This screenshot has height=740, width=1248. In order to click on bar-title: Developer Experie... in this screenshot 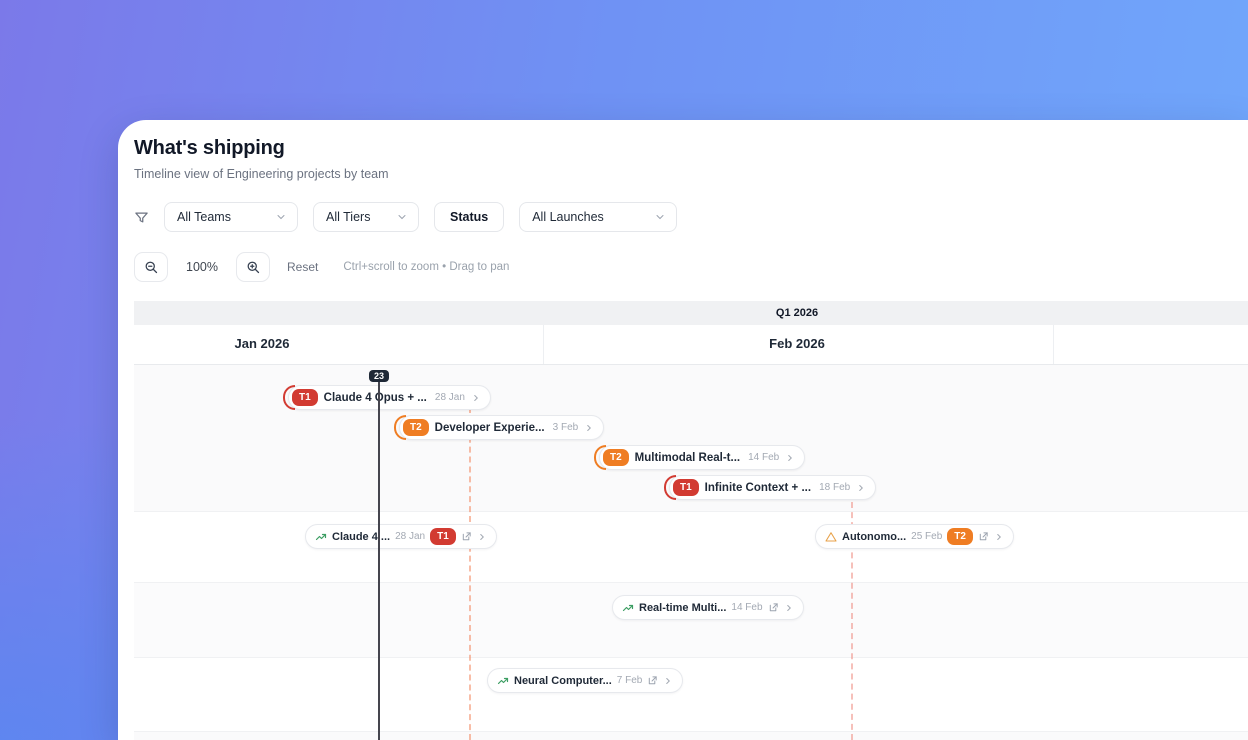, I will do `click(489, 427)`.